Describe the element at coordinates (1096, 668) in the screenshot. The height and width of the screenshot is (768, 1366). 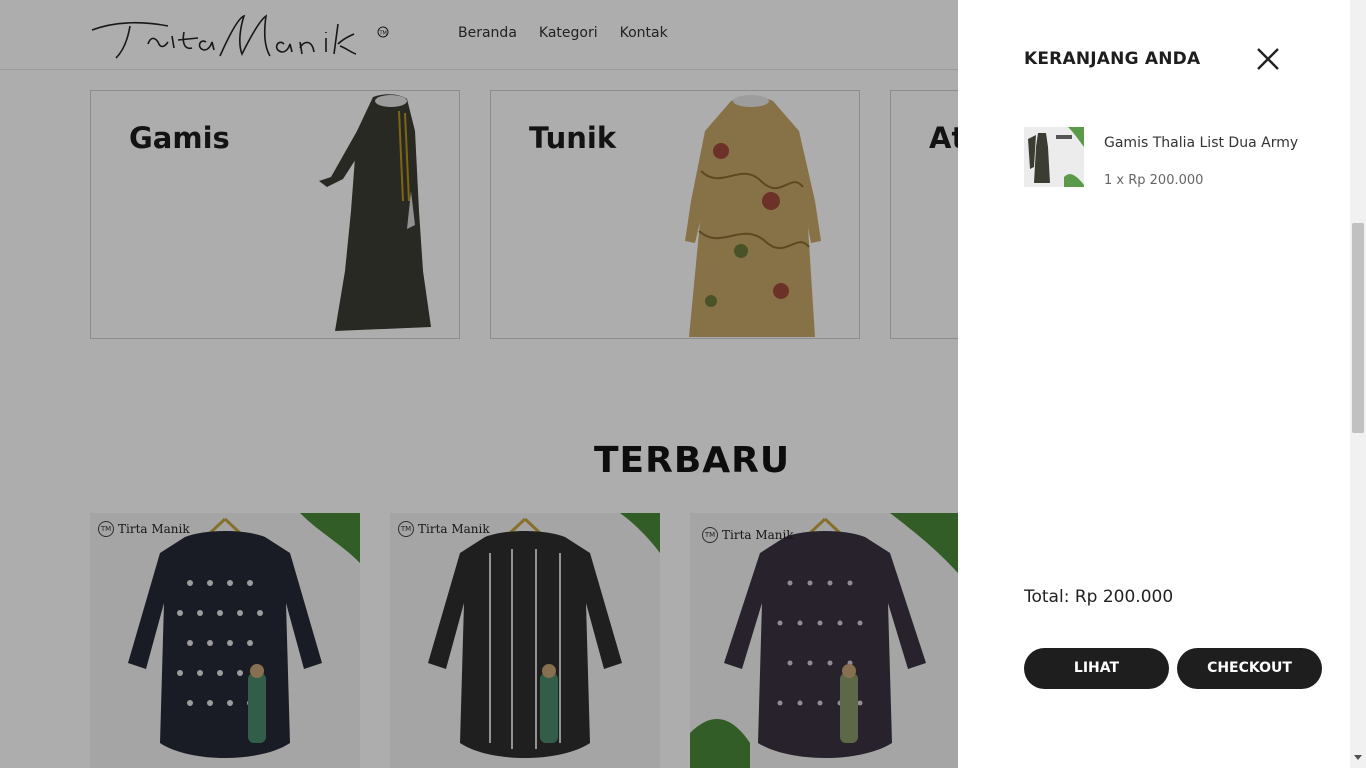
I see `view-cart-button: LIHAT` at that location.